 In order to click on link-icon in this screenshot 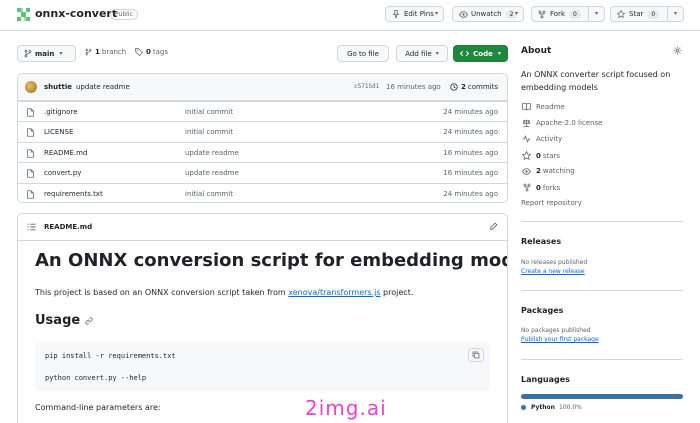, I will do `click(89, 320)`.